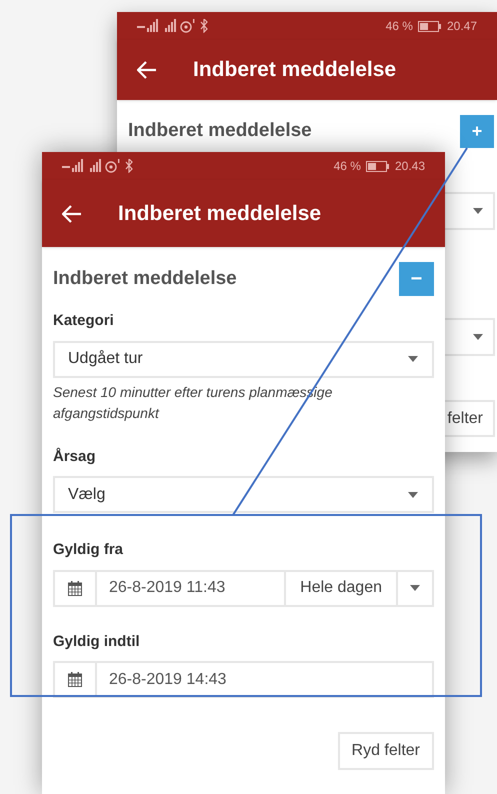 This screenshot has width=497, height=794. I want to click on status-time: 20.43, so click(409, 166).